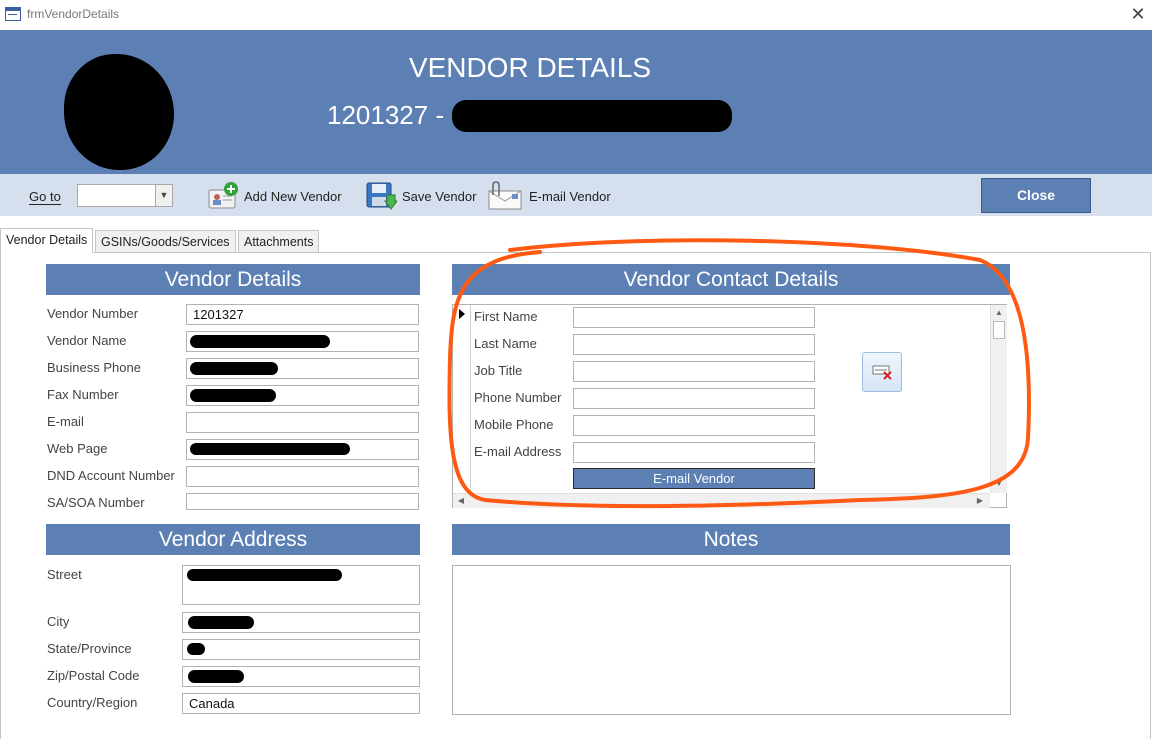 Image resolution: width=1152 pixels, height=739 pixels. I want to click on vendor-name-label: Vendor Name, so click(87, 340).